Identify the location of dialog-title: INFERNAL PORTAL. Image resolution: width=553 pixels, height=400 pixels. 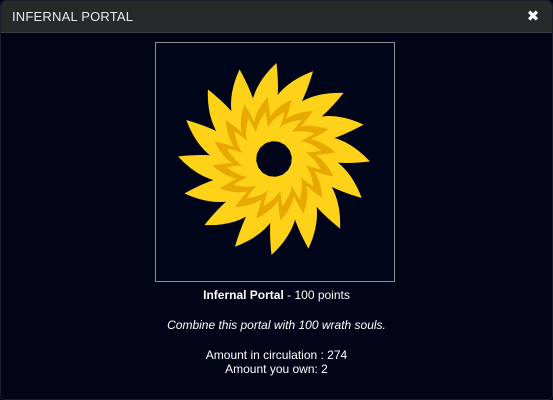
(73, 16).